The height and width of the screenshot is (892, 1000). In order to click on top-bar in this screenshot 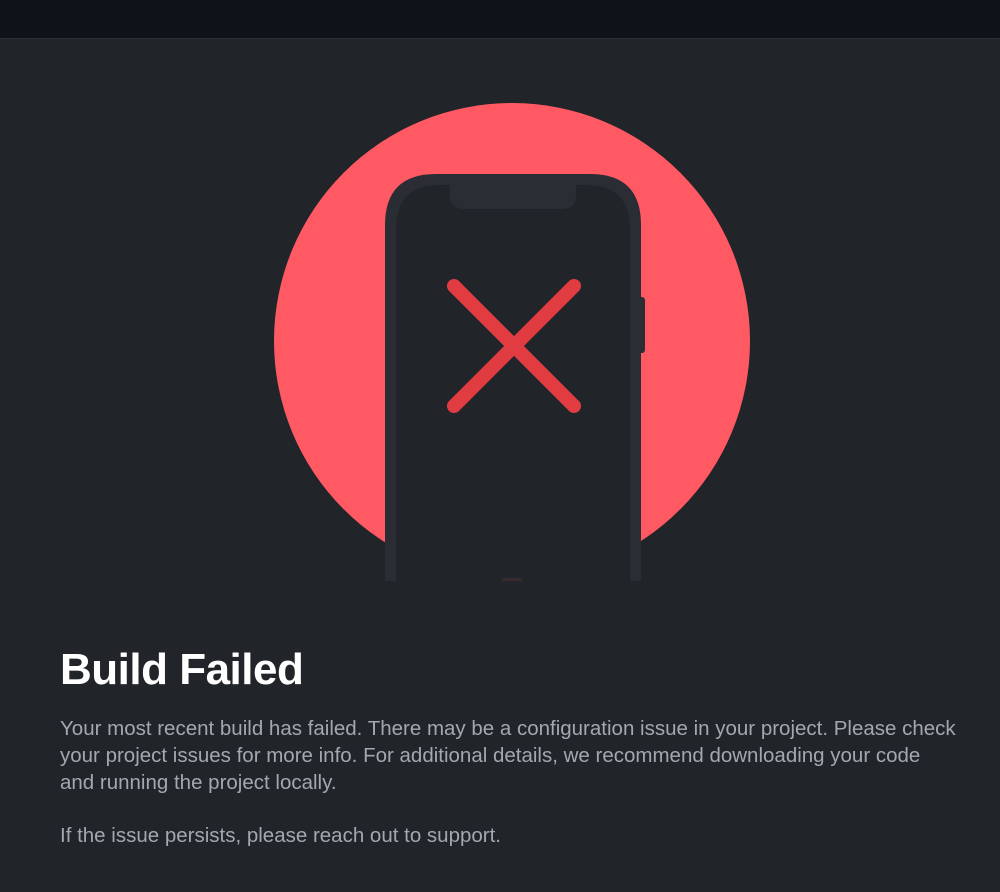, I will do `click(500, 19)`.